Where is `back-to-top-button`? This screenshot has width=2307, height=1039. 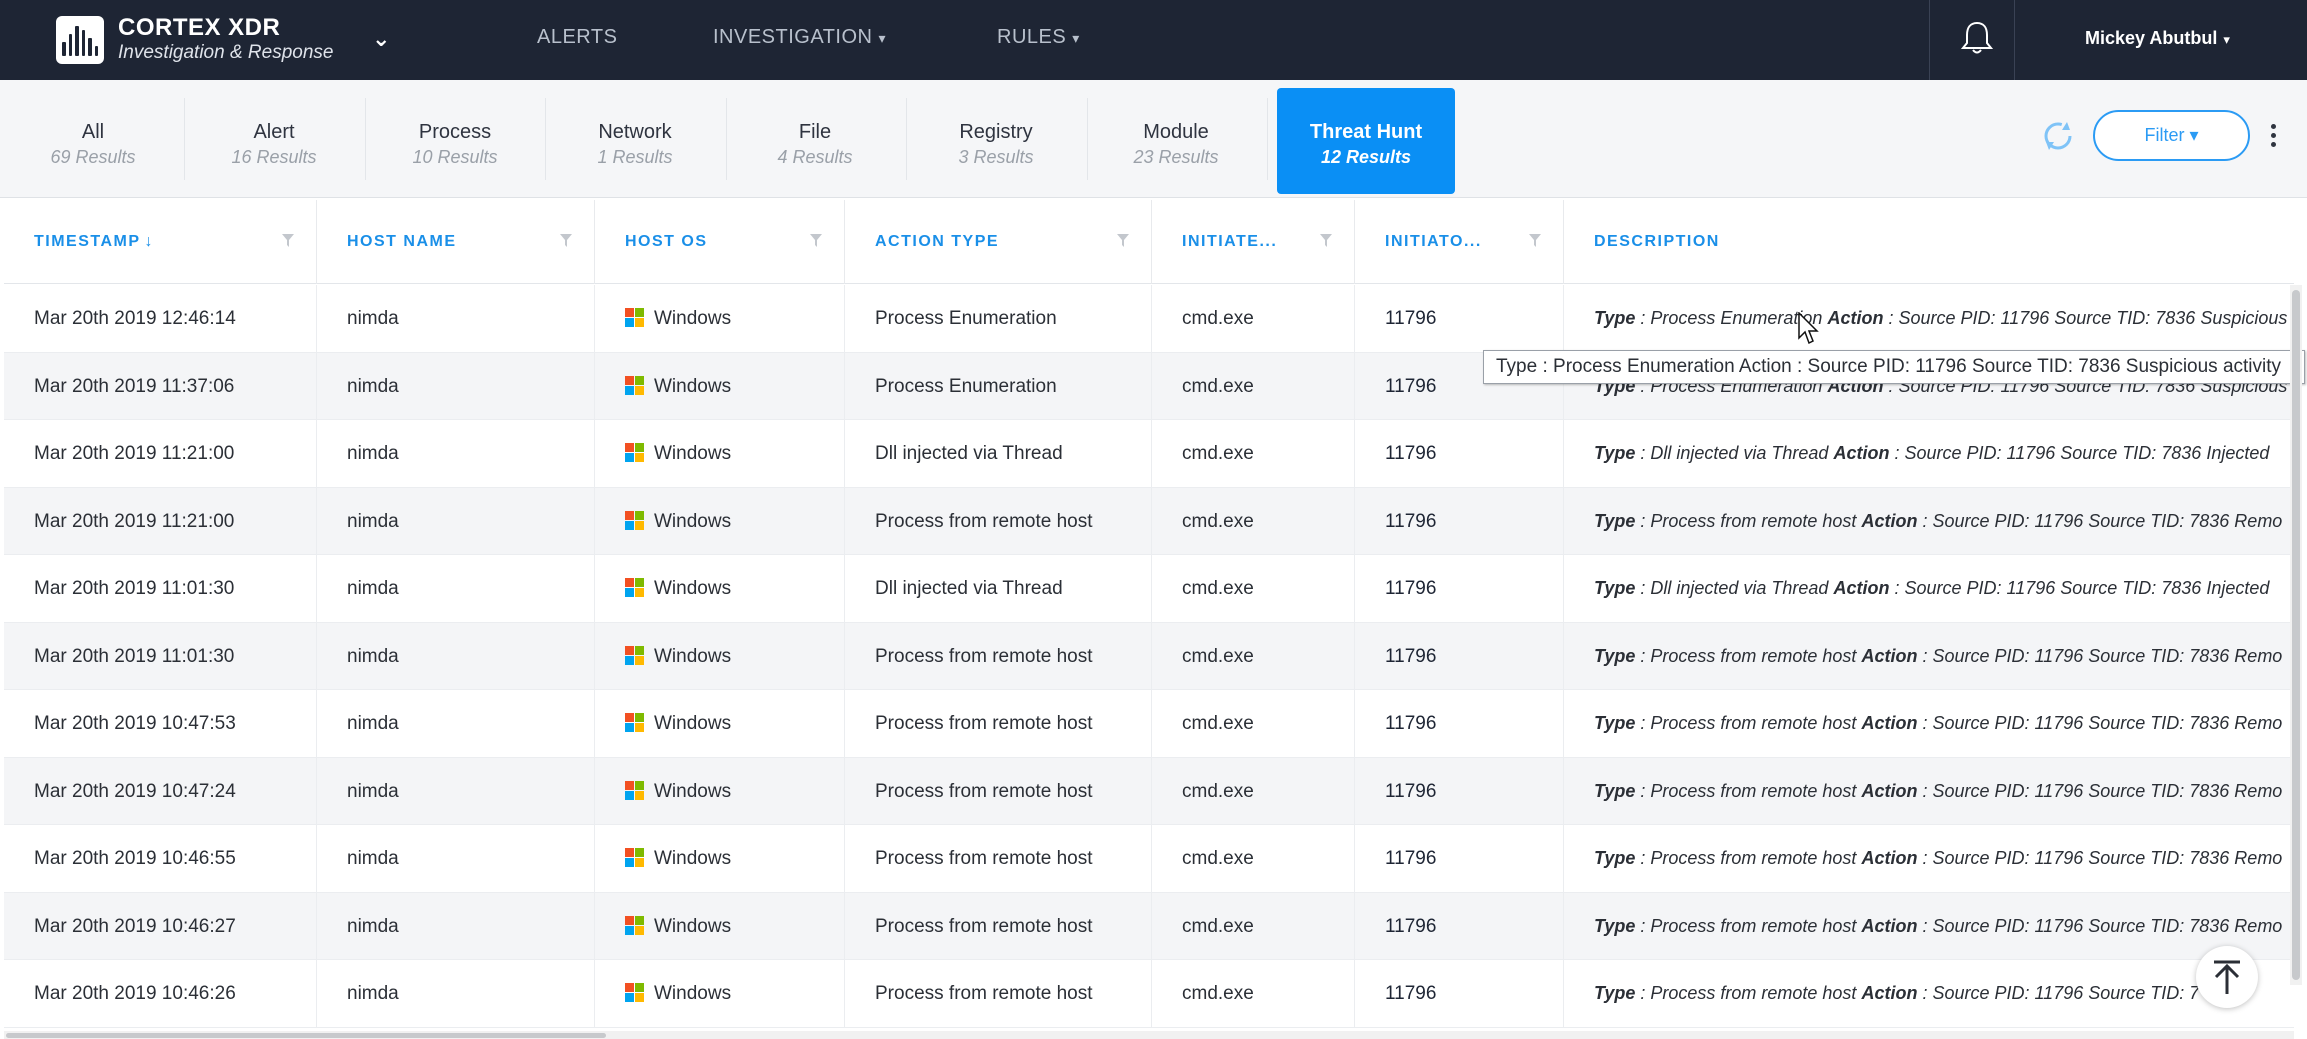 back-to-top-button is located at coordinates (2227, 977).